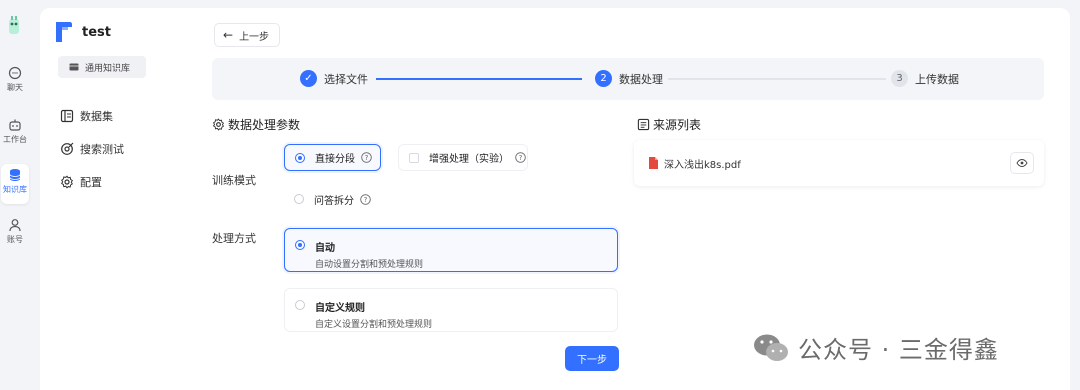 This screenshot has width=1080, height=390. What do you see at coordinates (15, 184) in the screenshot?
I see `rail-item-knowledge: 知识库` at bounding box center [15, 184].